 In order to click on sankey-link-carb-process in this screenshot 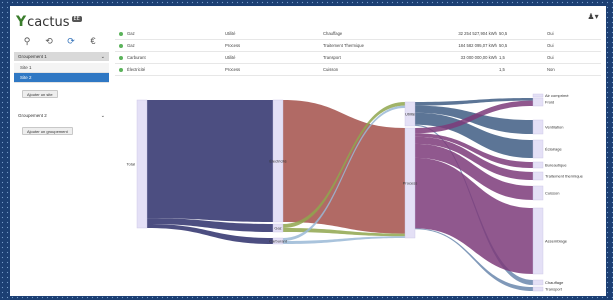, I will do `click(344, 240)`.